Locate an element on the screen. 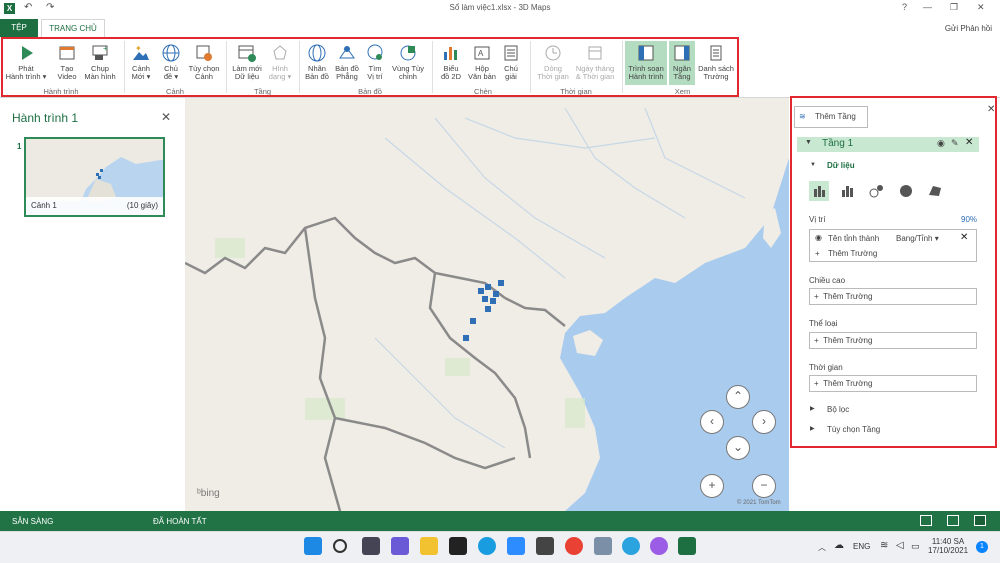 The height and width of the screenshot is (563, 1000). feedback-link: Gửi Phản hồi is located at coordinates (968, 28).